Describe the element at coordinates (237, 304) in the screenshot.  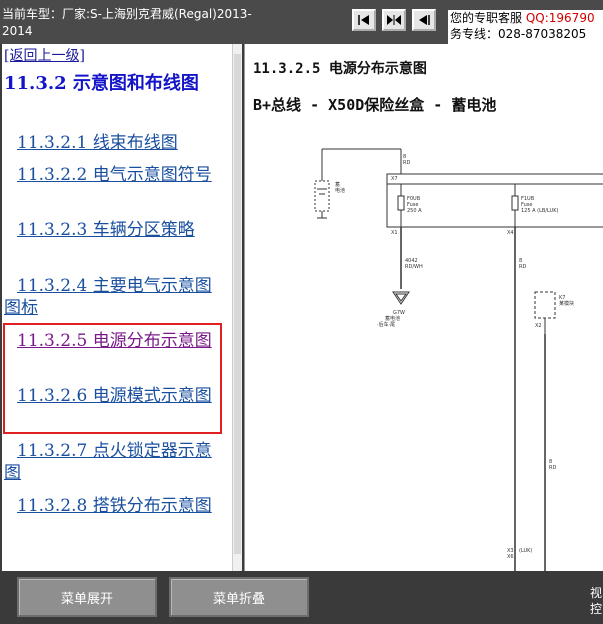
I see `menu-scrollbar-thumb` at that location.